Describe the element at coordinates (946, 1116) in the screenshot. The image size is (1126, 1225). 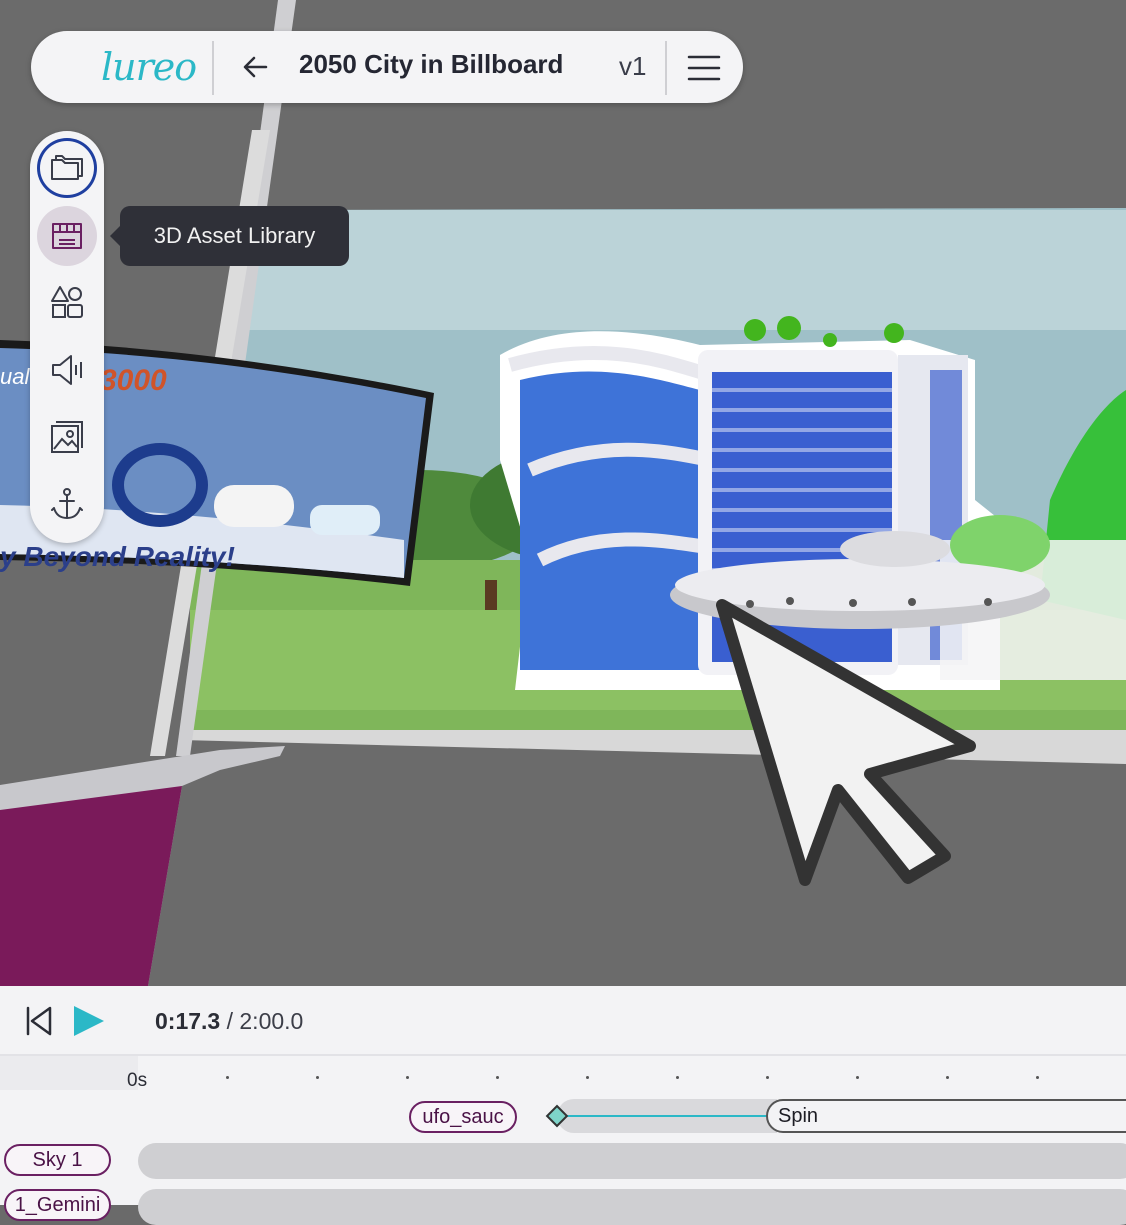
I see `animation-clip-spin: Spin` at that location.